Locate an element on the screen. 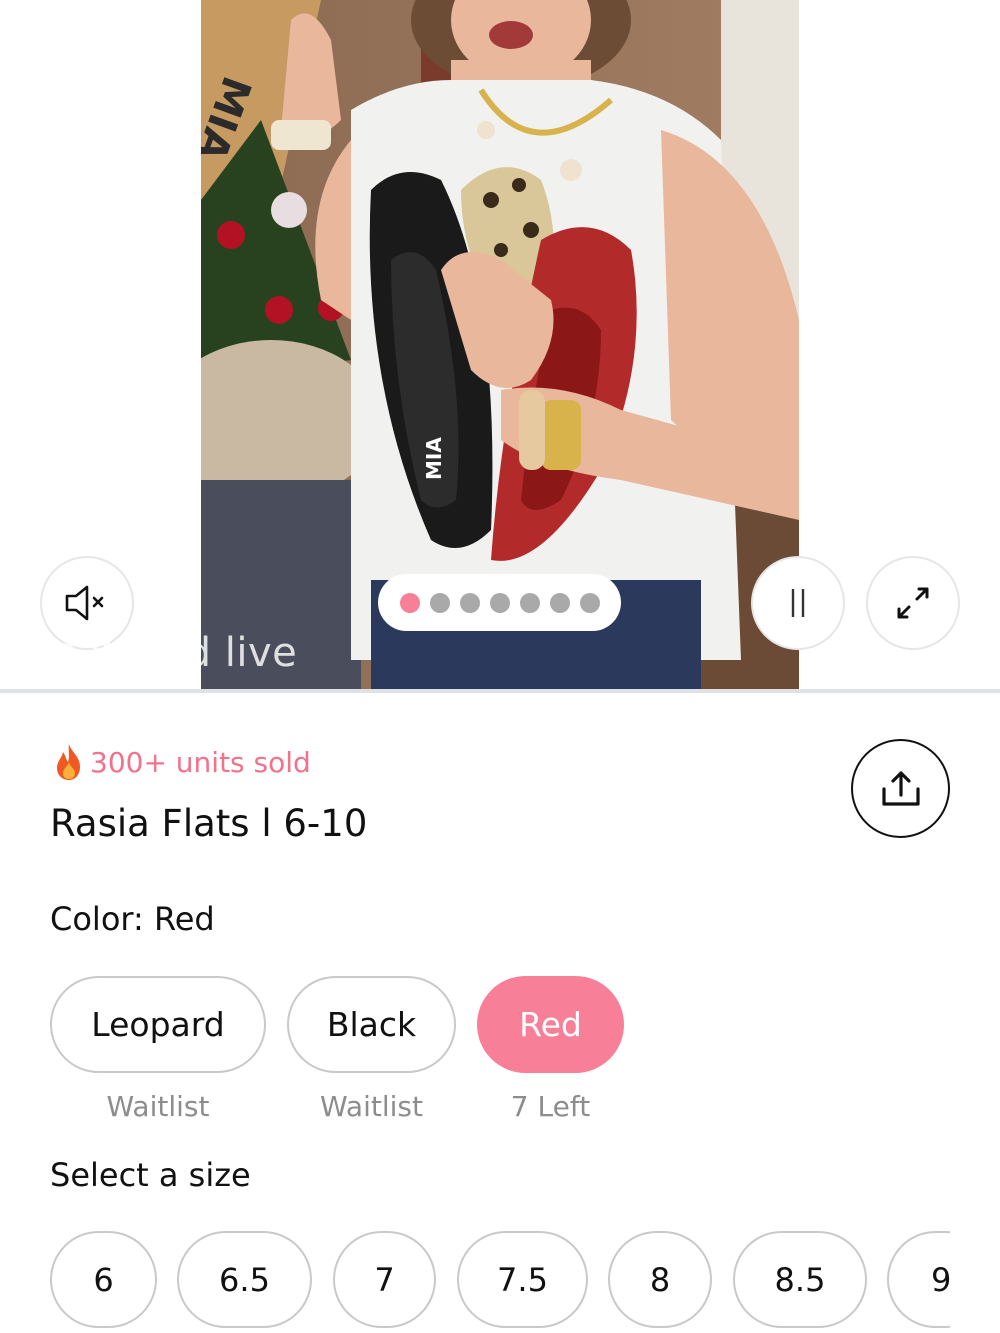 This screenshot has height=1333, width=1000. pause-icon is located at coordinates (798, 603).